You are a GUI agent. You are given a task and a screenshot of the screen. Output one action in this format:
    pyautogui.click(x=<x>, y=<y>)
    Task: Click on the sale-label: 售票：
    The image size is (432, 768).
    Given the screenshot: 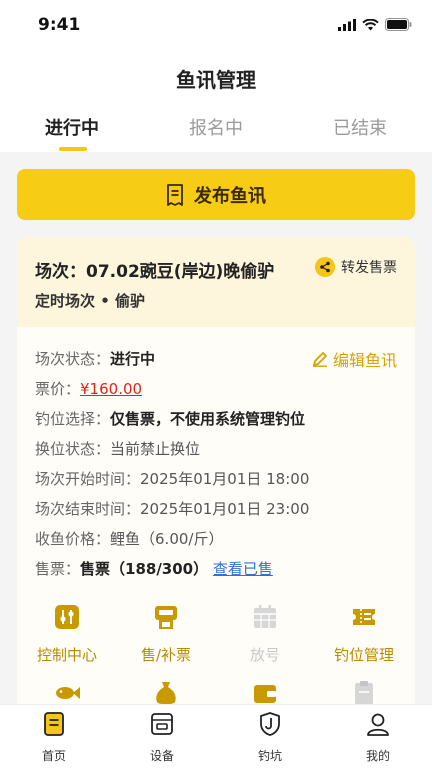 What is the action you would take?
    pyautogui.click(x=58, y=569)
    